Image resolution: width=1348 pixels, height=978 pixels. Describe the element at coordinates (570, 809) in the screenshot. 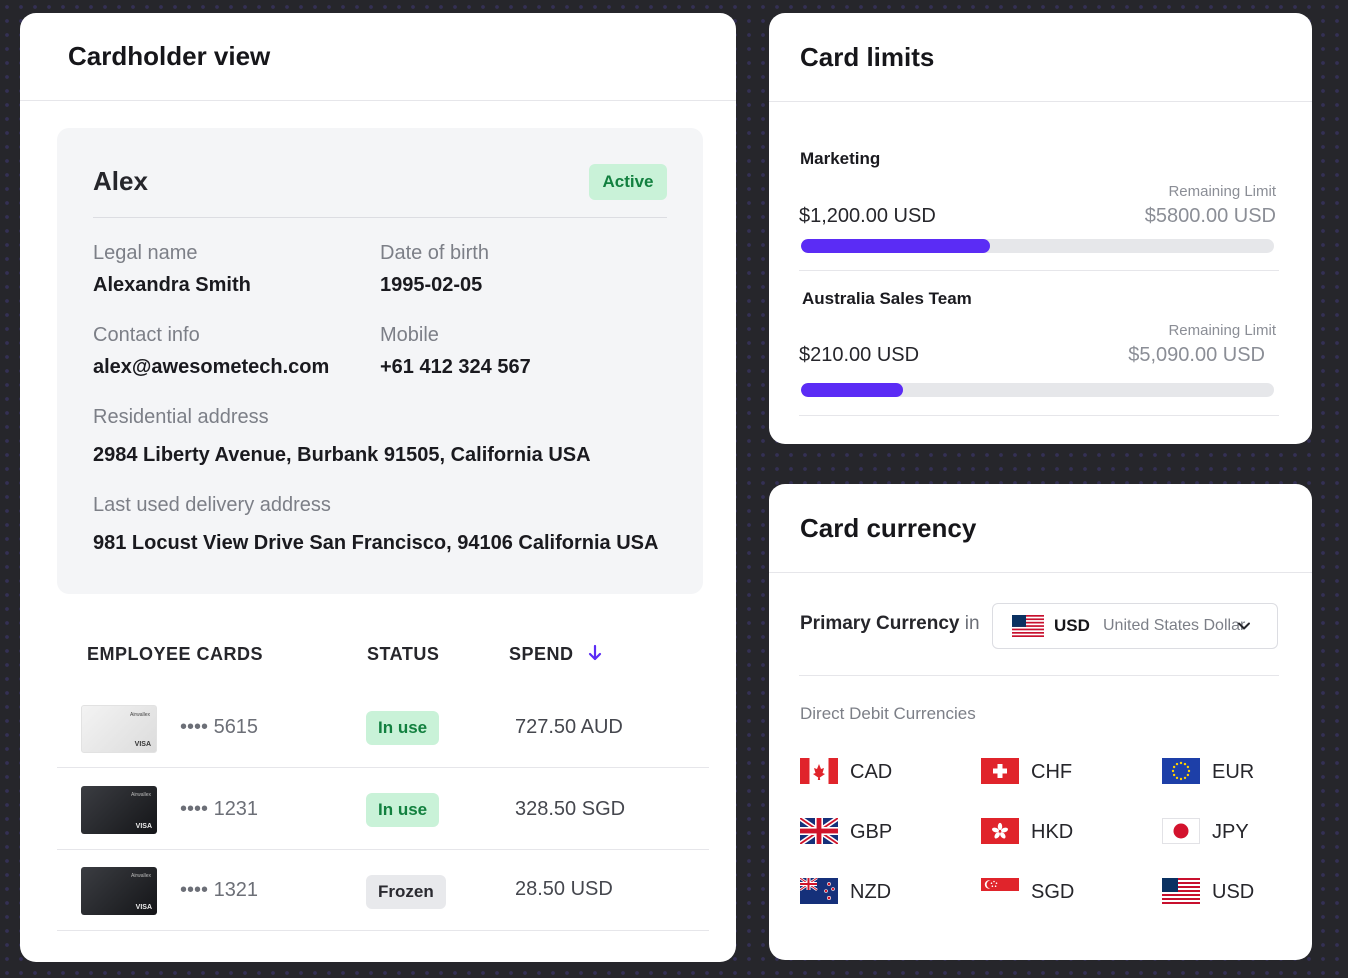

I see `spend-value: 328.50 SGD` at that location.